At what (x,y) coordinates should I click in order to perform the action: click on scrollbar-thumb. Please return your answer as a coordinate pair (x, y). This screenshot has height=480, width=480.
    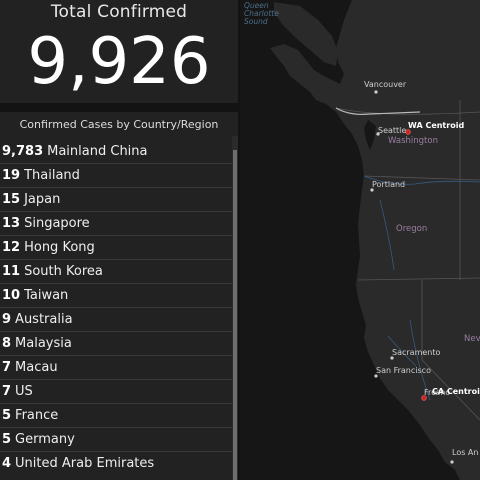
    Looking at the image, I should click on (235, 315).